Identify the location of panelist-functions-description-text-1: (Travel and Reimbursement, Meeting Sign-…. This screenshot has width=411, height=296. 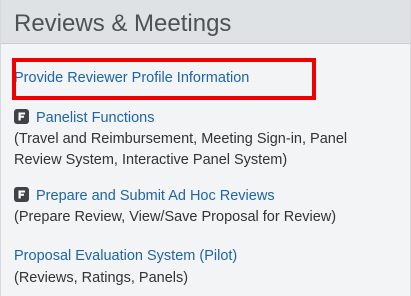
(181, 139).